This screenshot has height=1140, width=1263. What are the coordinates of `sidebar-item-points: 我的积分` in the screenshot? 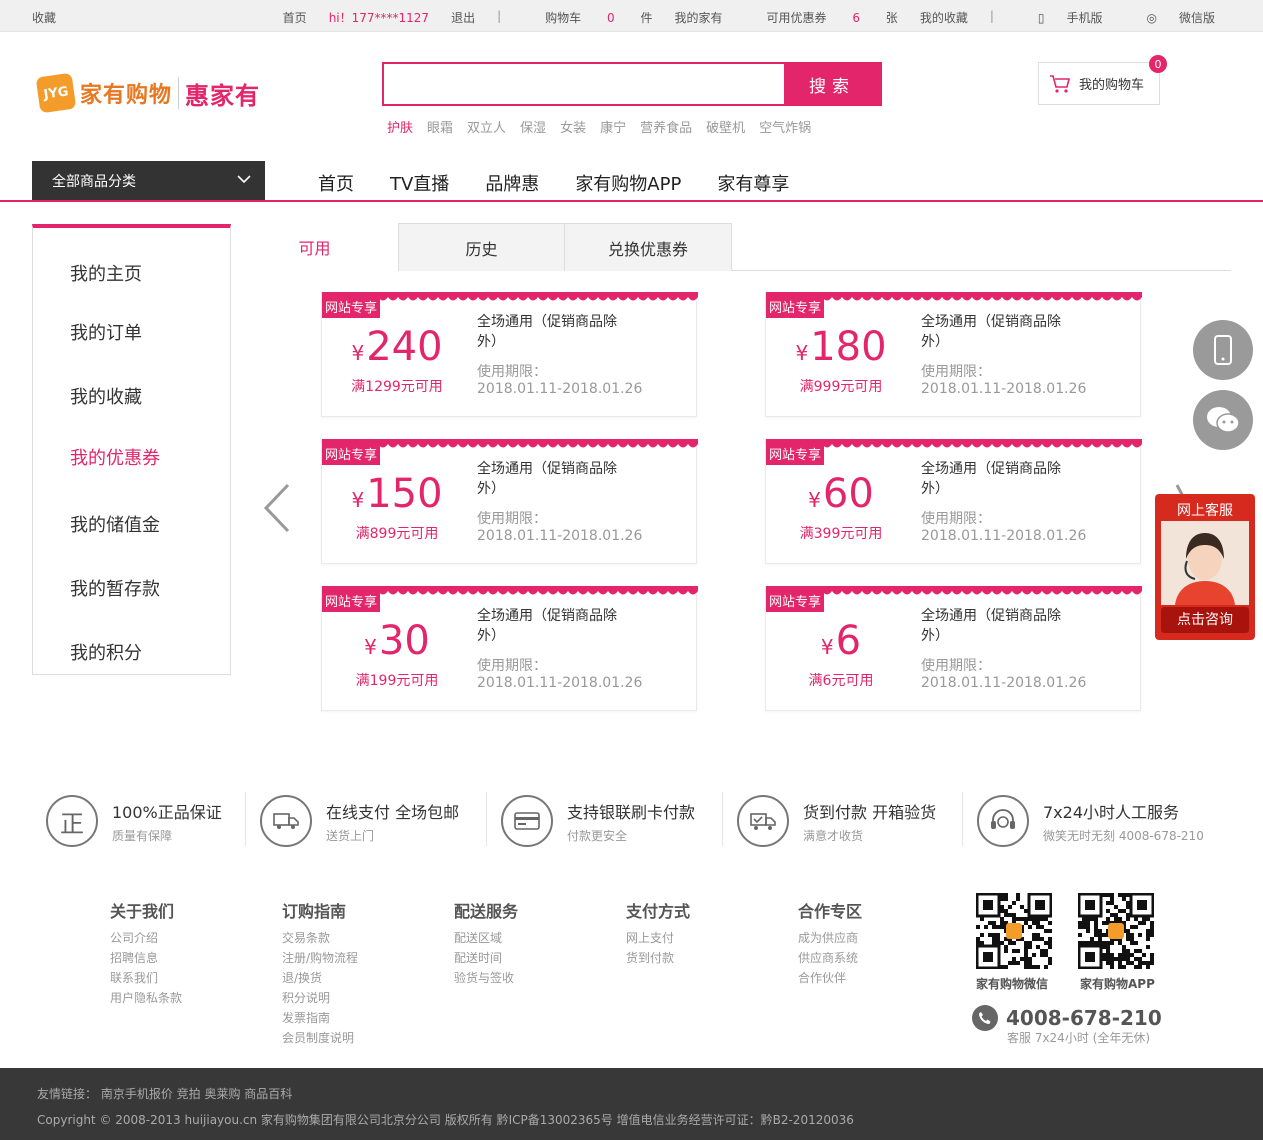 It's located at (106, 652).